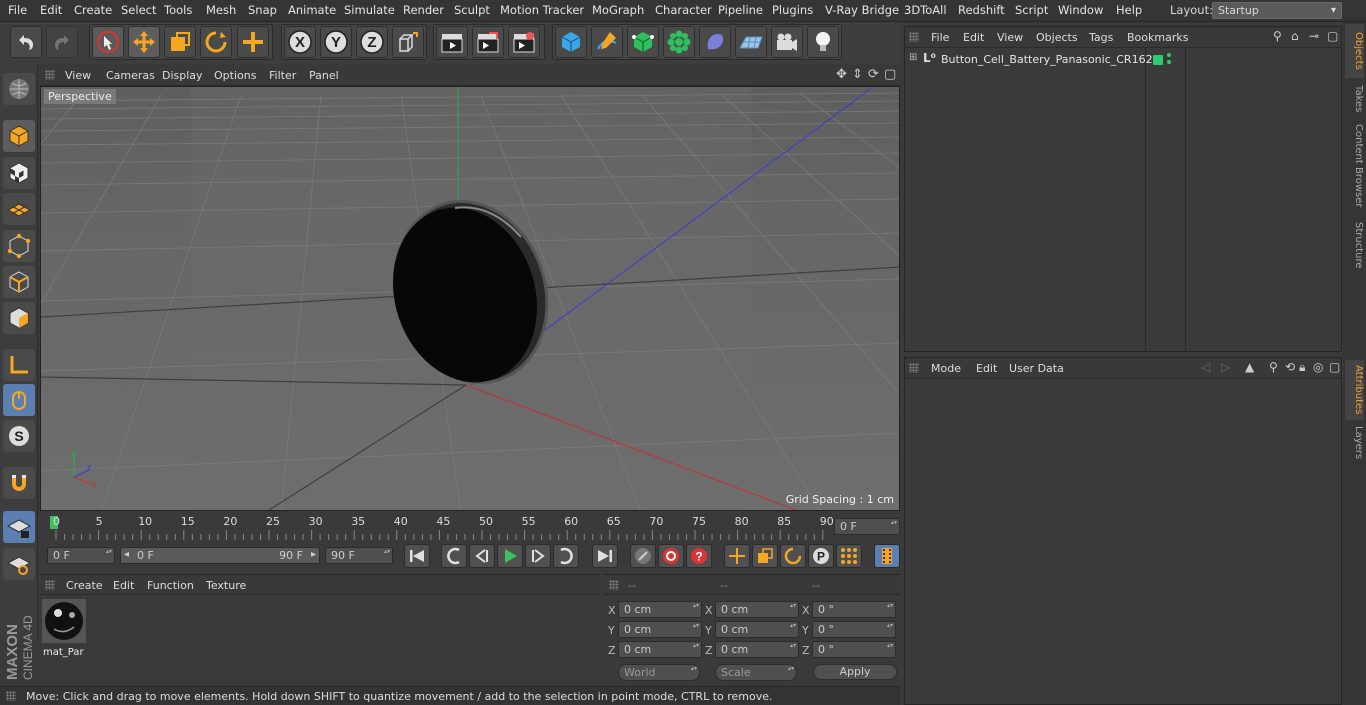 The image size is (1366, 705). I want to click on next-frame-button, so click(538, 556).